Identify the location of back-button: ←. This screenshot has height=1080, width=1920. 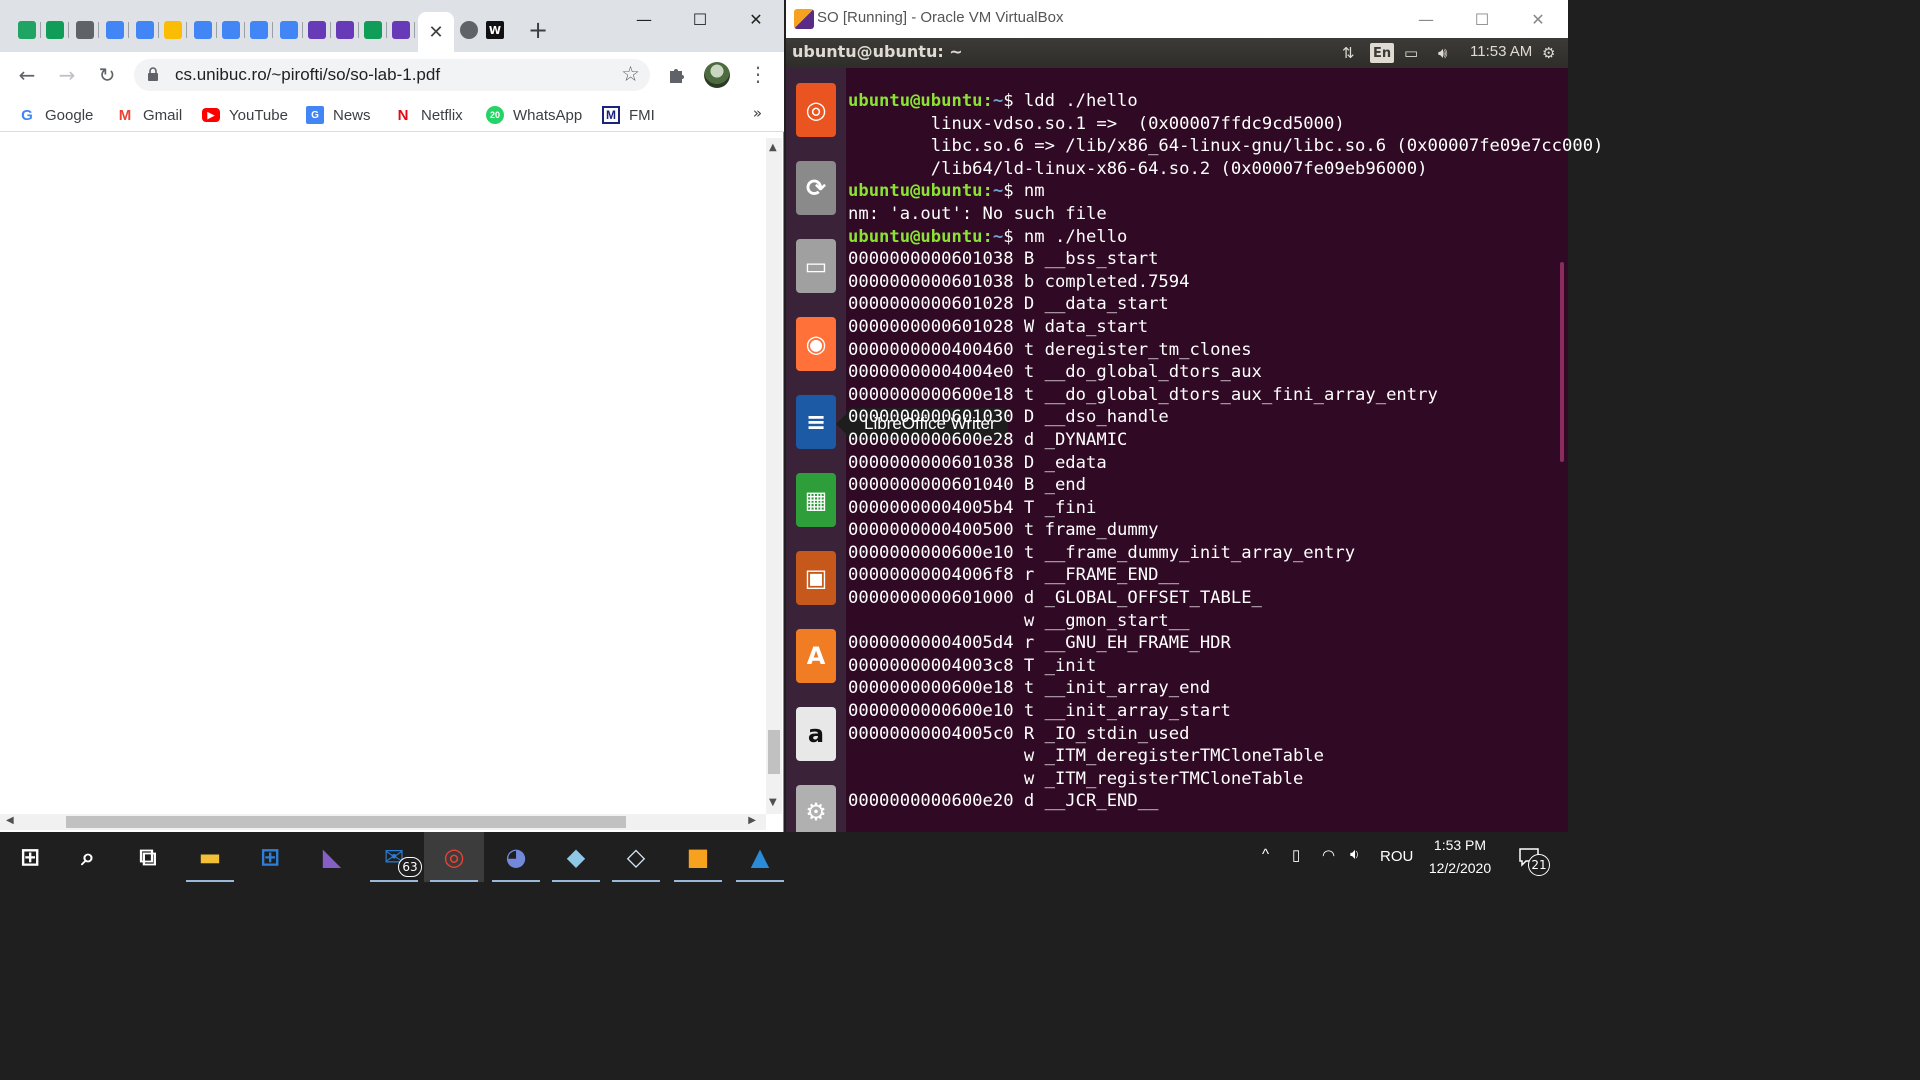
(27, 75).